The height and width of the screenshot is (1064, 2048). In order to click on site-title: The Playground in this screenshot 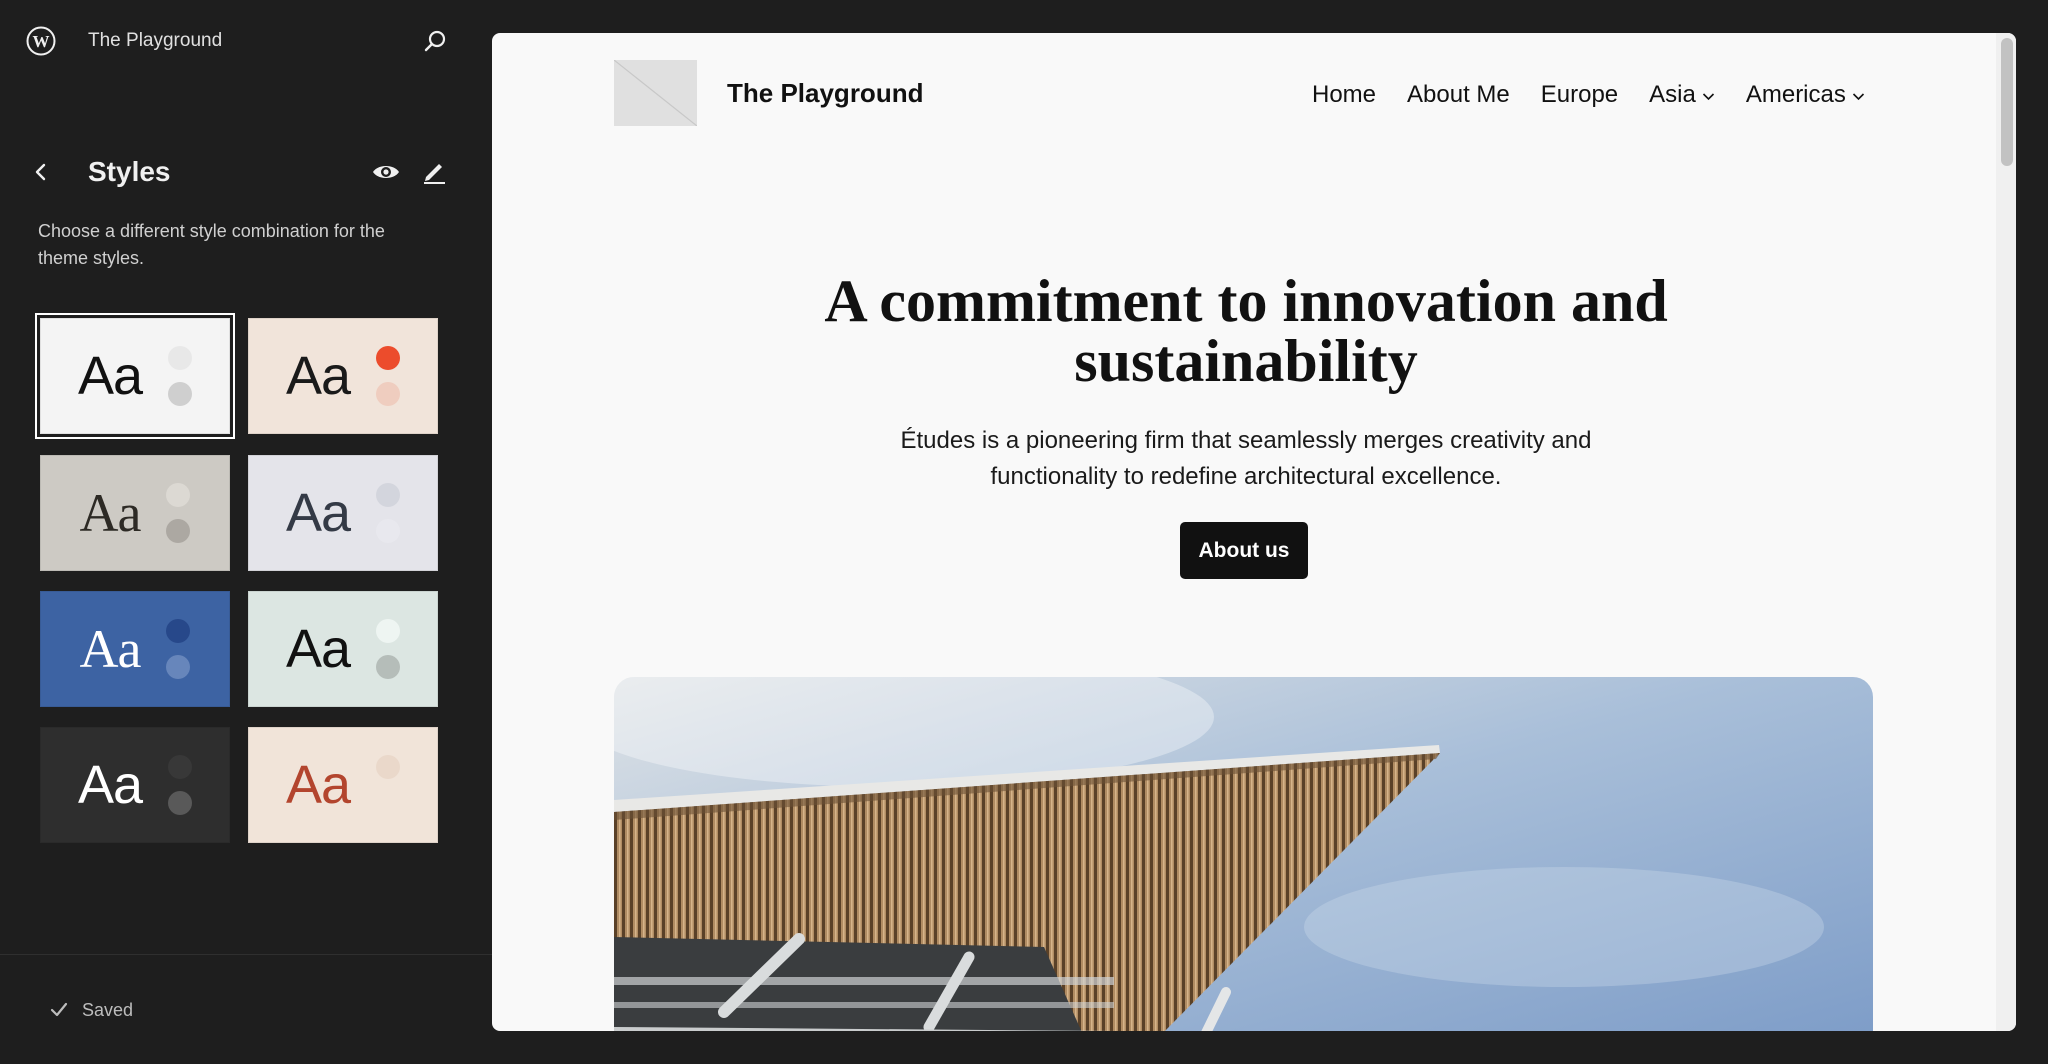, I will do `click(155, 41)`.